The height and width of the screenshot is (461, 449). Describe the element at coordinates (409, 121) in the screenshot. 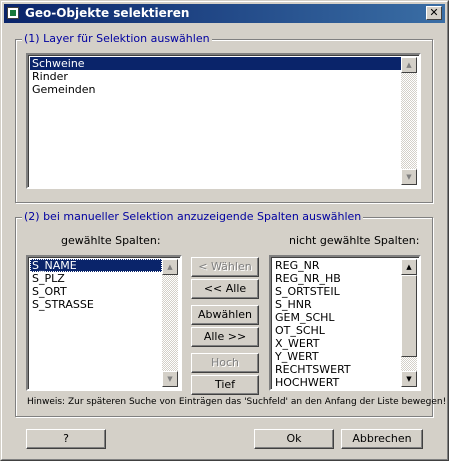

I see `layer-scrollbar: ▲ ▼` at that location.